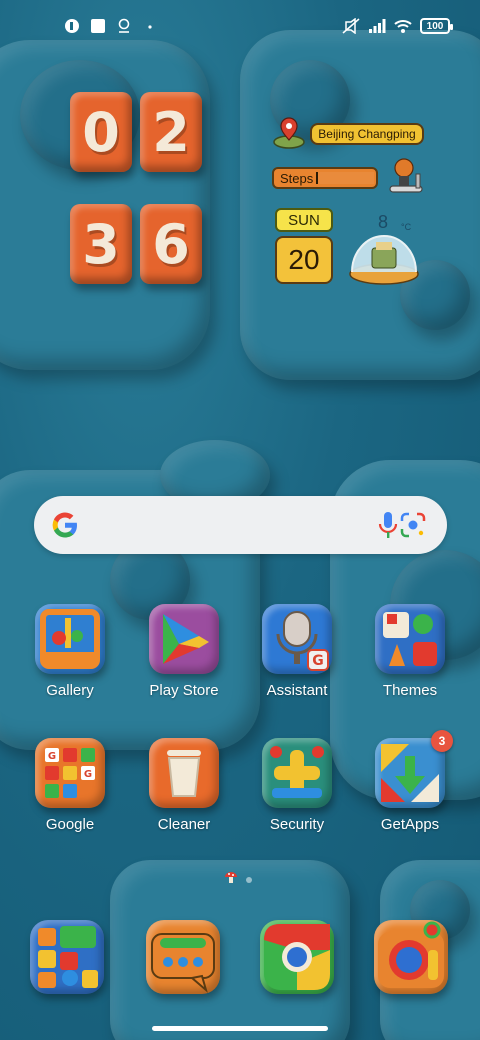  I want to click on minute-digit-1: 3, so click(101, 244).